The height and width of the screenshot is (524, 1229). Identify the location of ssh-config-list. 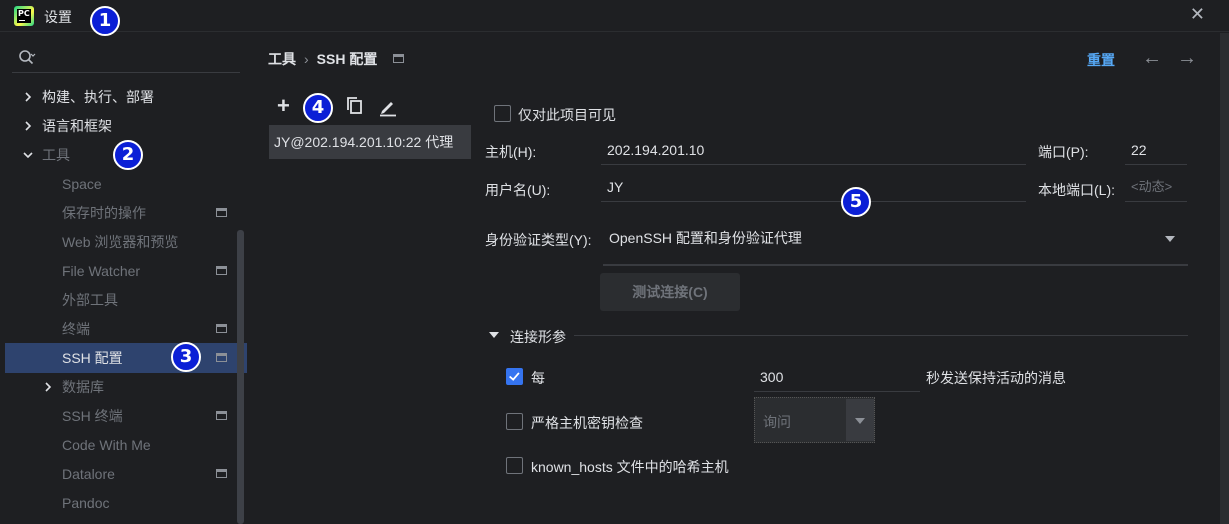
(369, 324).